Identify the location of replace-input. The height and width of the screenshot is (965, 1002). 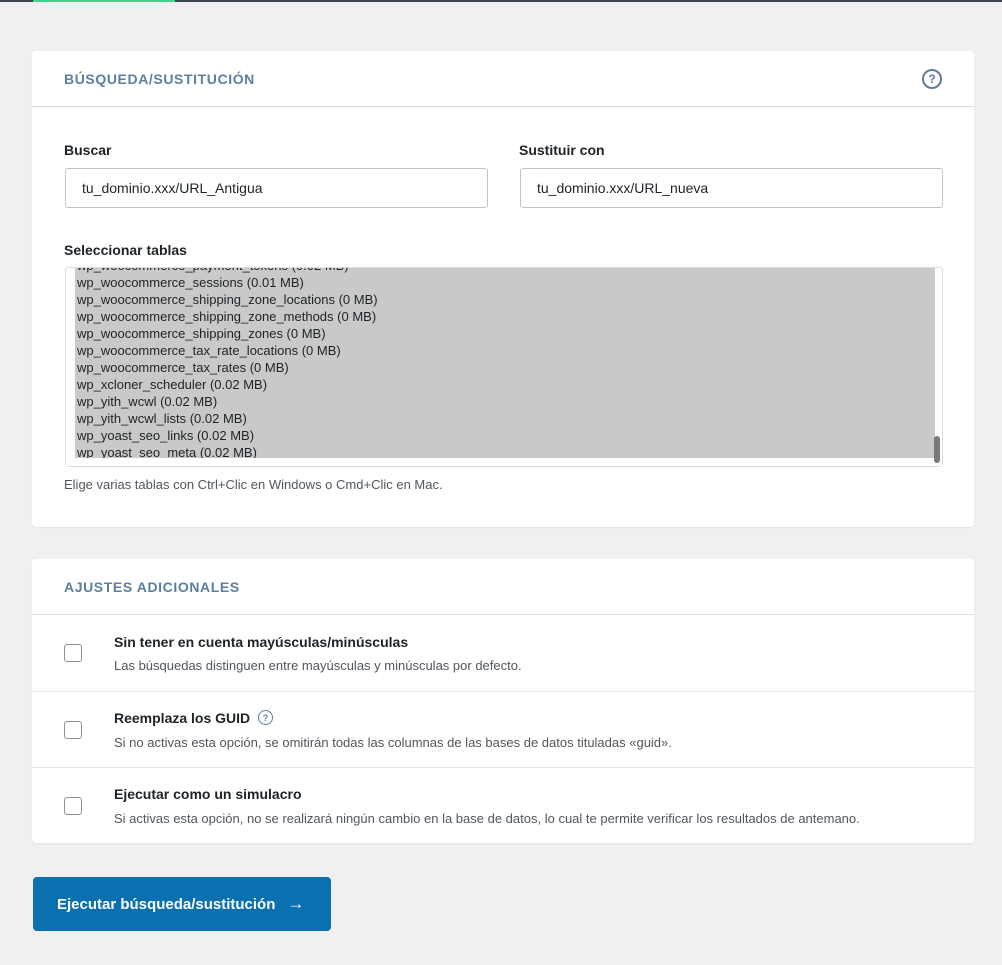
(731, 188).